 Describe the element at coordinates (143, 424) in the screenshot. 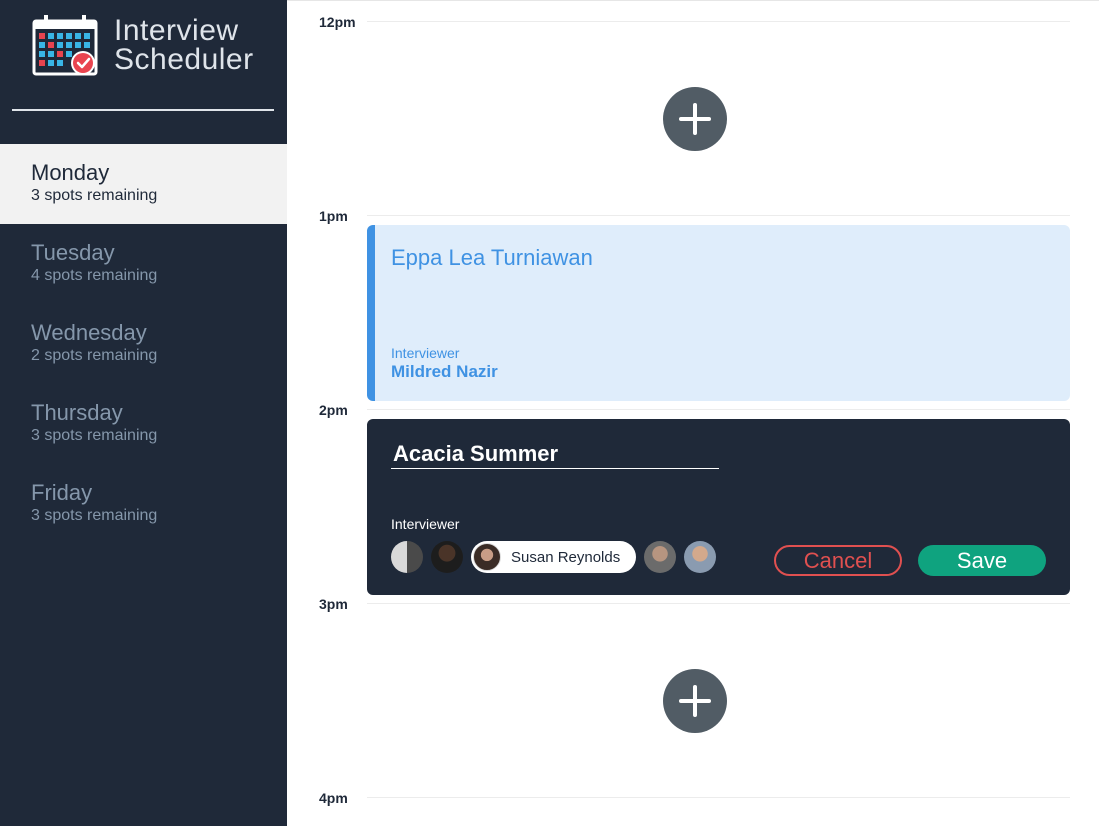

I see `day-item-thursday: Thursday 3 spots remaining` at that location.